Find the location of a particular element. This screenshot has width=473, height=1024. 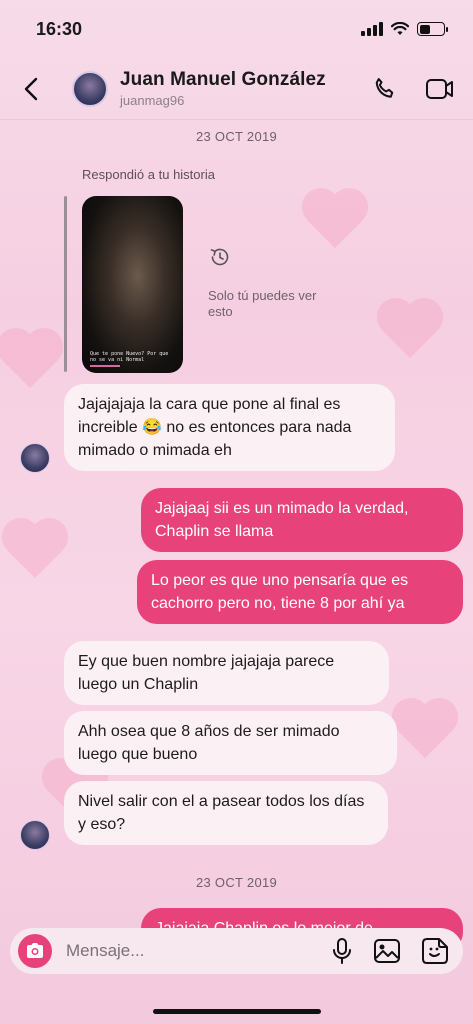

back-button is located at coordinates (40, 89).